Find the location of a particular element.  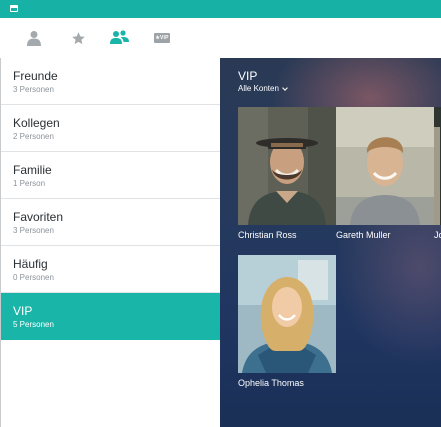

tab-vip: ★VIP is located at coordinates (162, 38).